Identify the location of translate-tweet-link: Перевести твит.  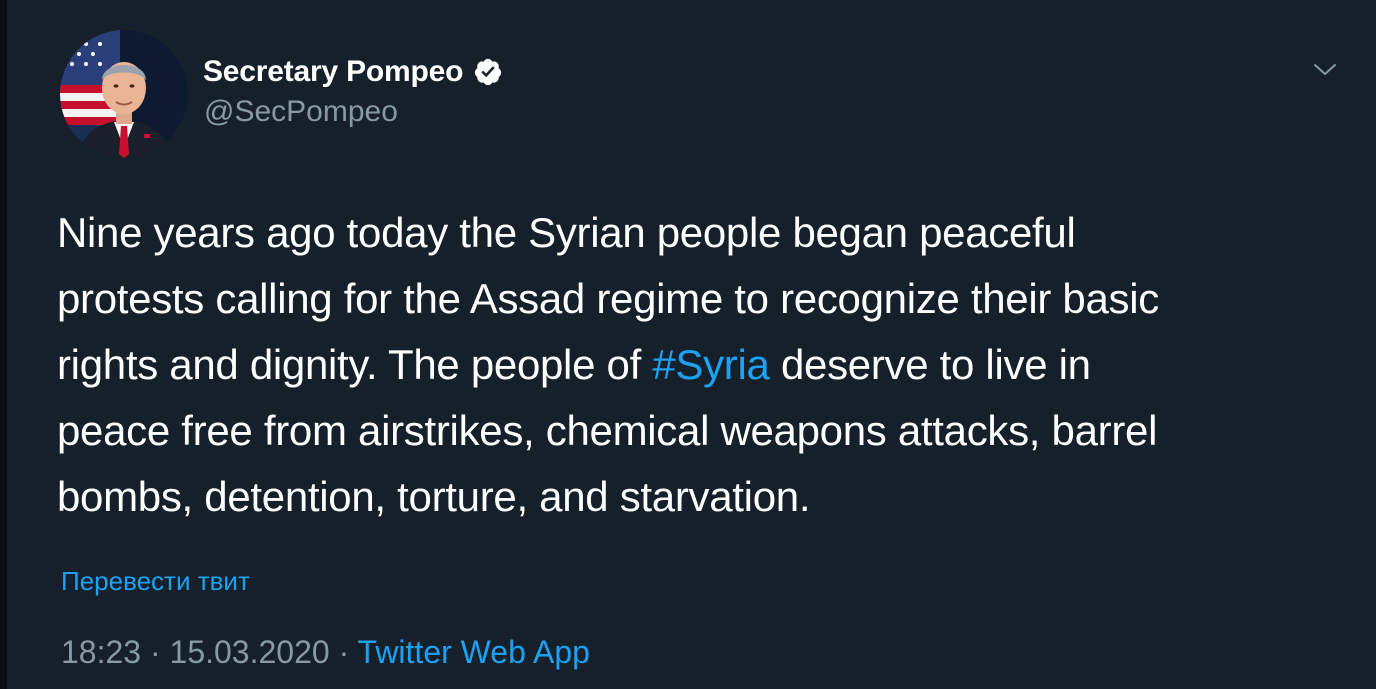
(155, 581).